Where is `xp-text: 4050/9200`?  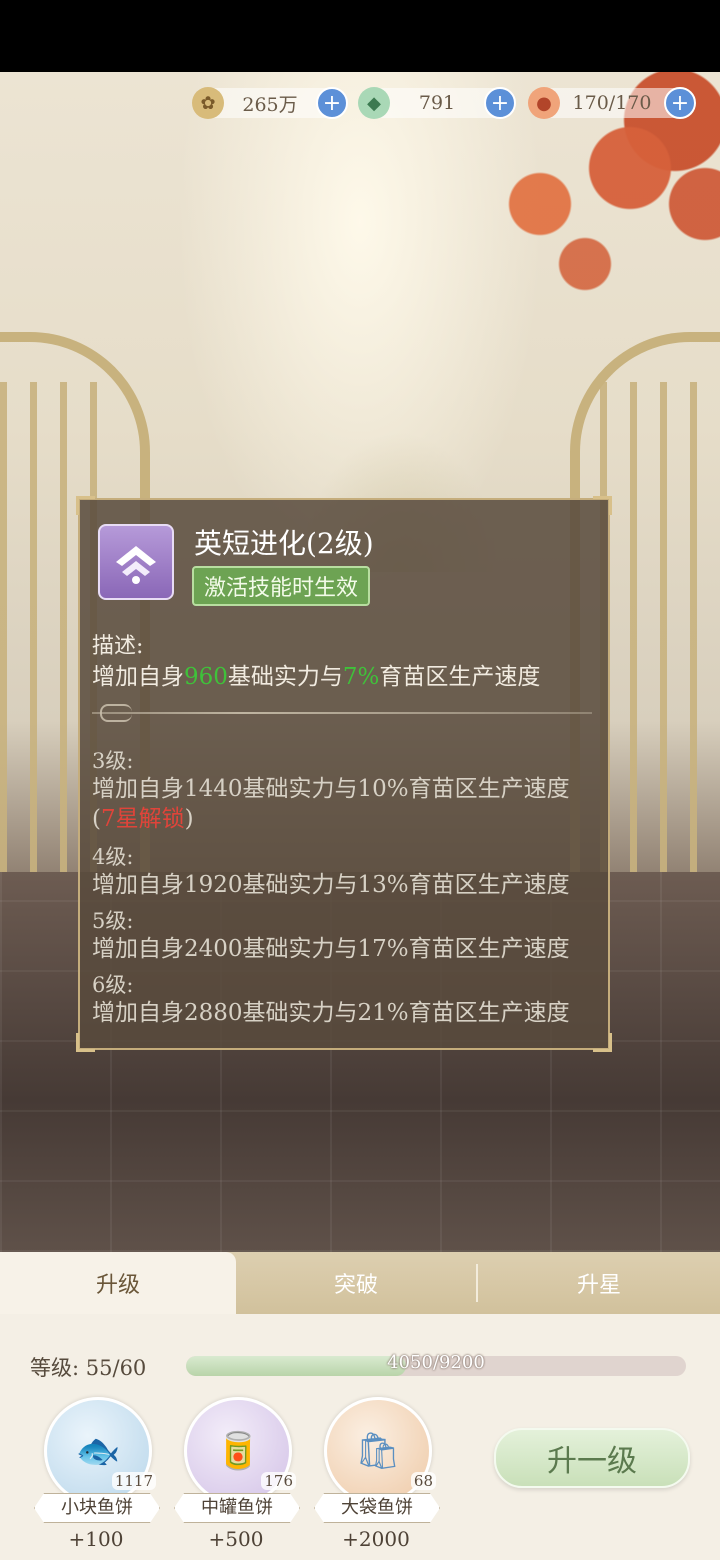 xp-text: 4050/9200 is located at coordinates (436, 1362).